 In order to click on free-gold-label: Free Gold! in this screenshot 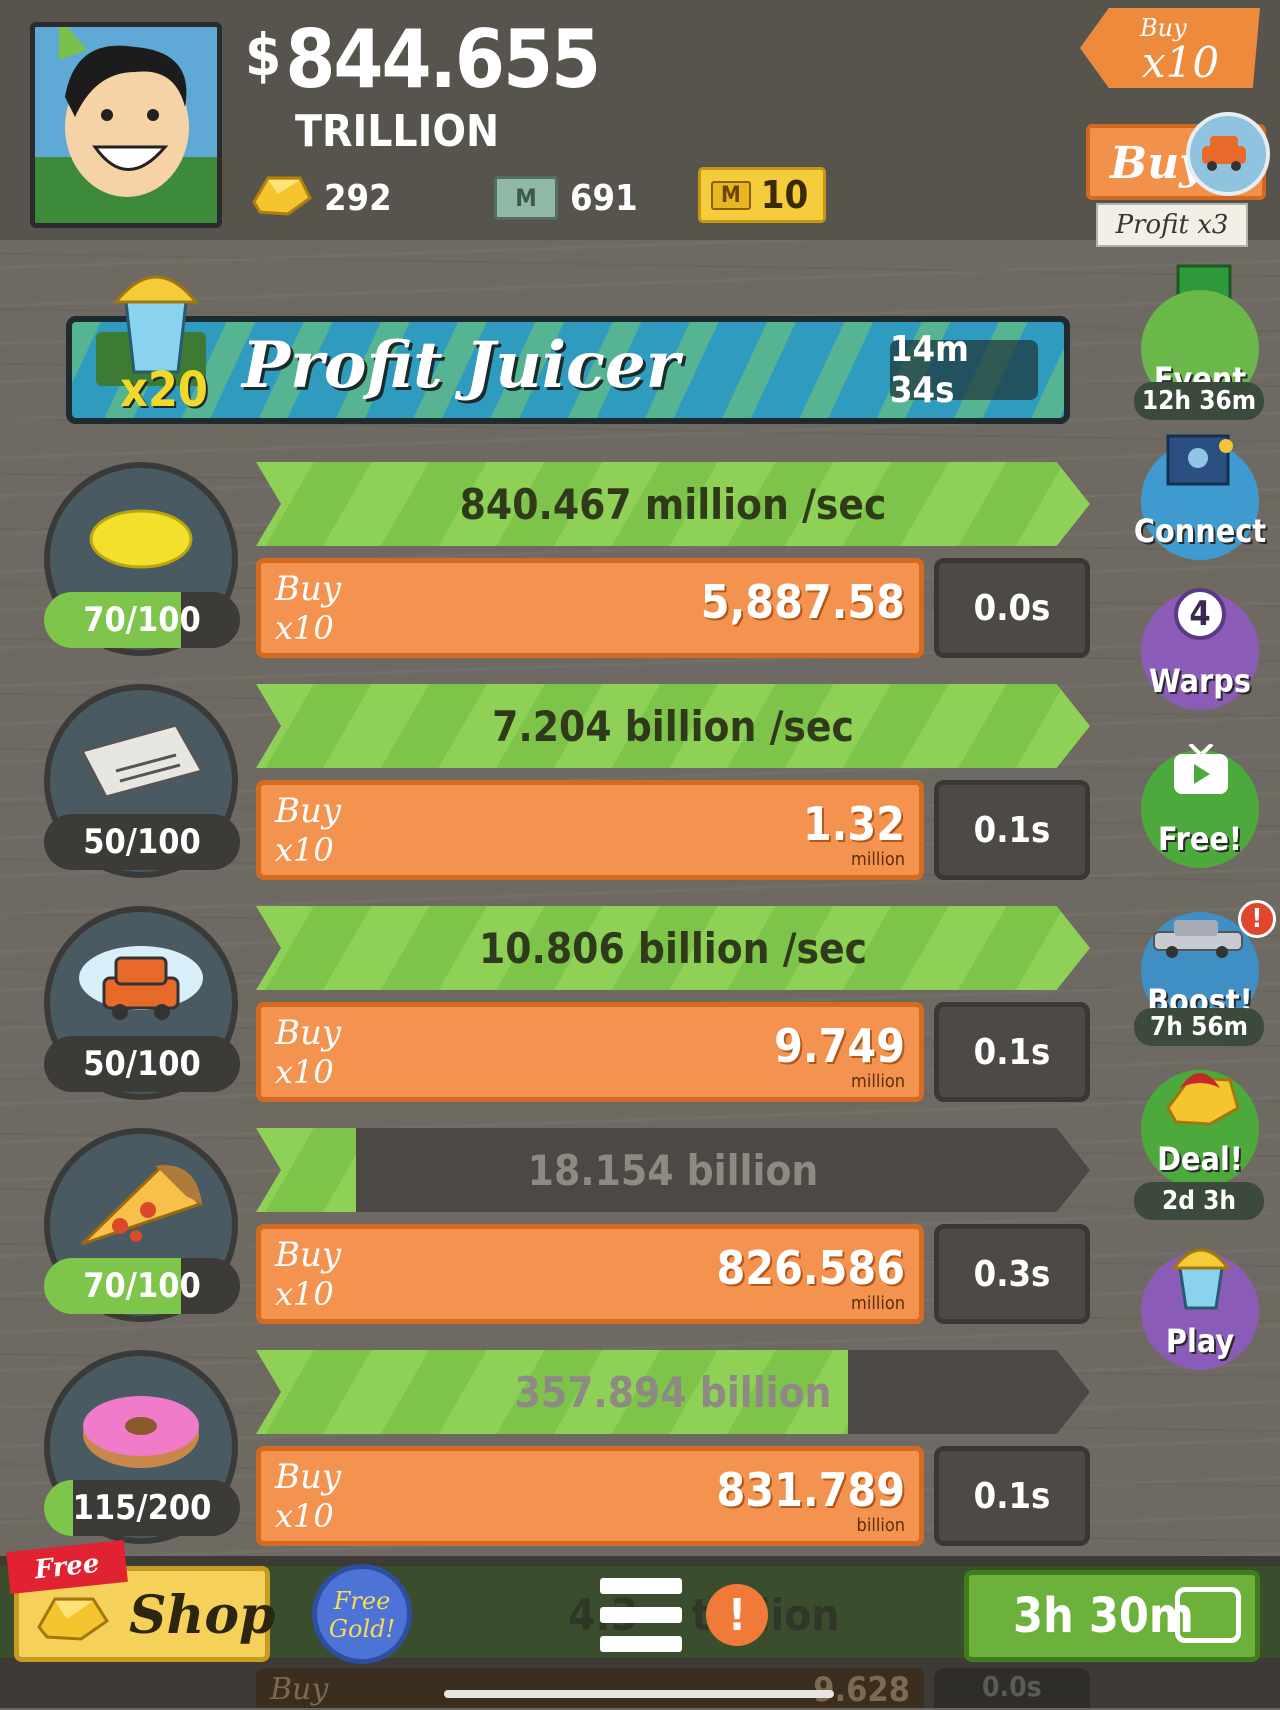, I will do `click(362, 1615)`.